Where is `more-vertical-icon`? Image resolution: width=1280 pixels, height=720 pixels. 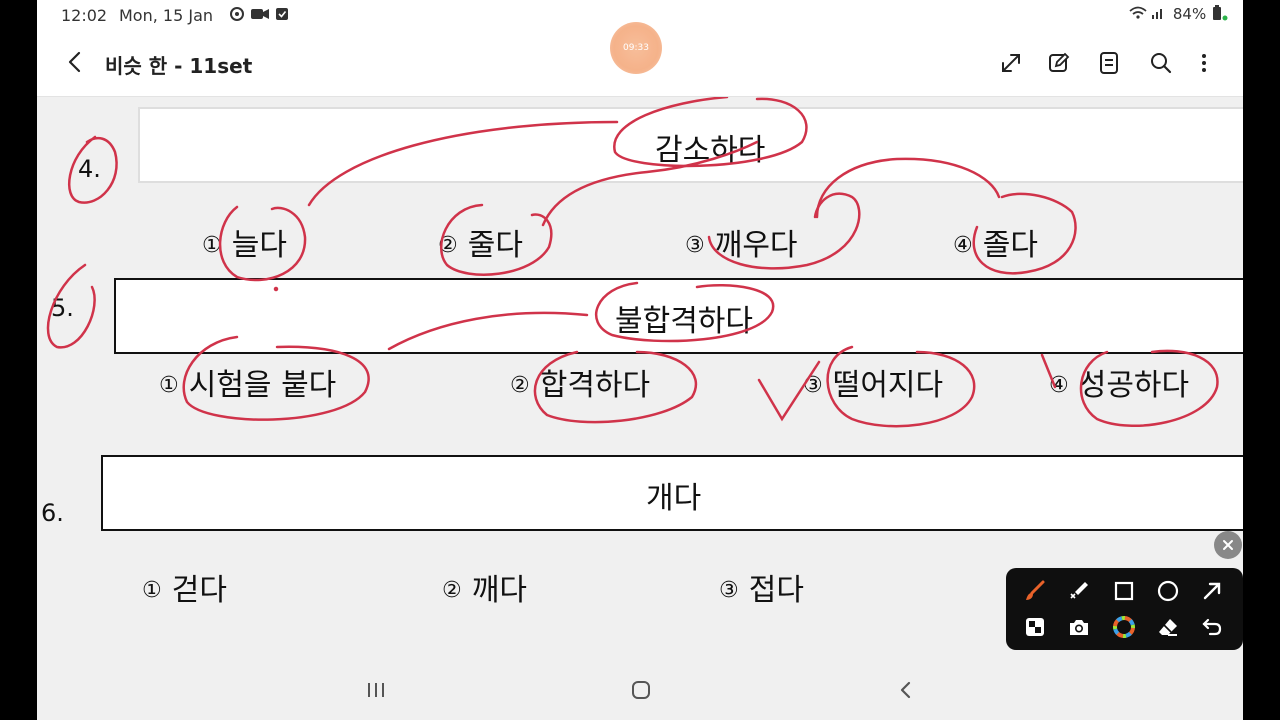 more-vertical-icon is located at coordinates (1204, 63).